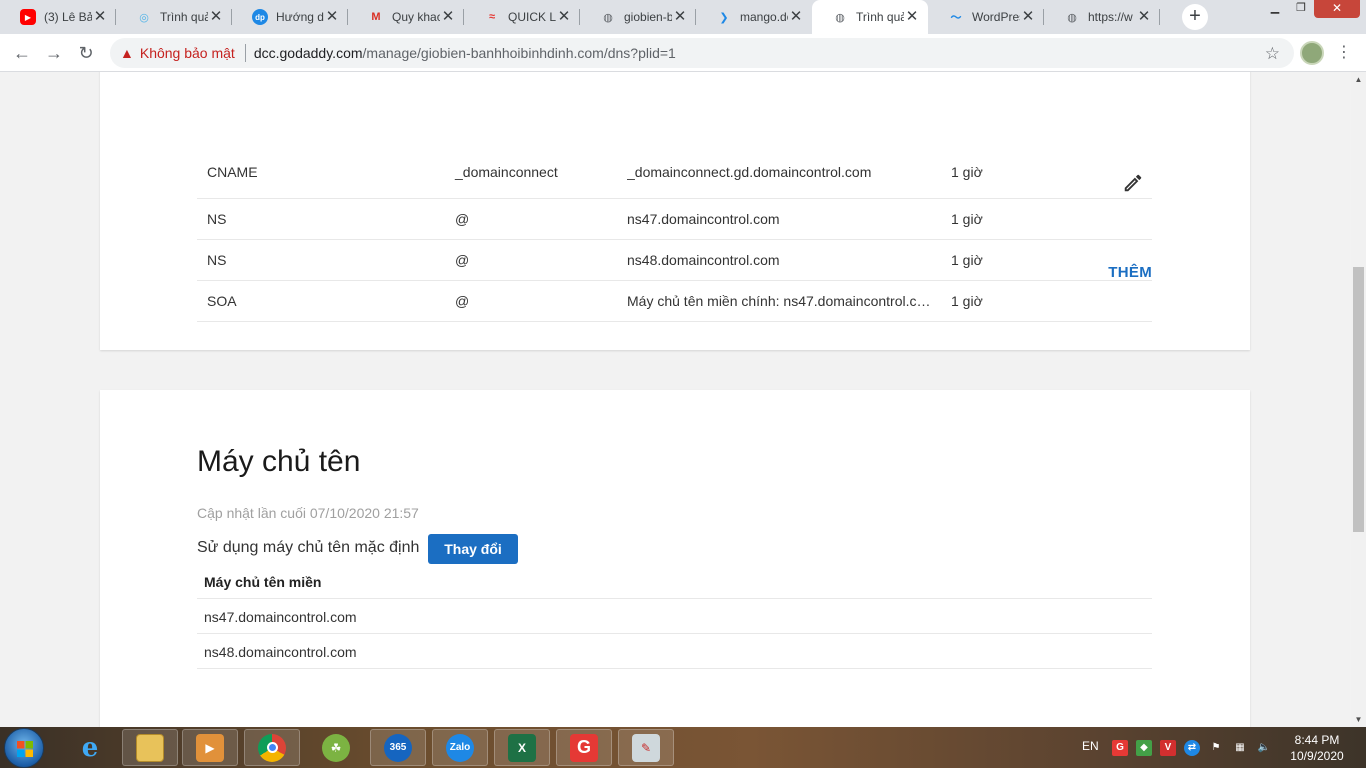  Describe the element at coordinates (54, 53) in the screenshot. I see `forward-button: →` at that location.